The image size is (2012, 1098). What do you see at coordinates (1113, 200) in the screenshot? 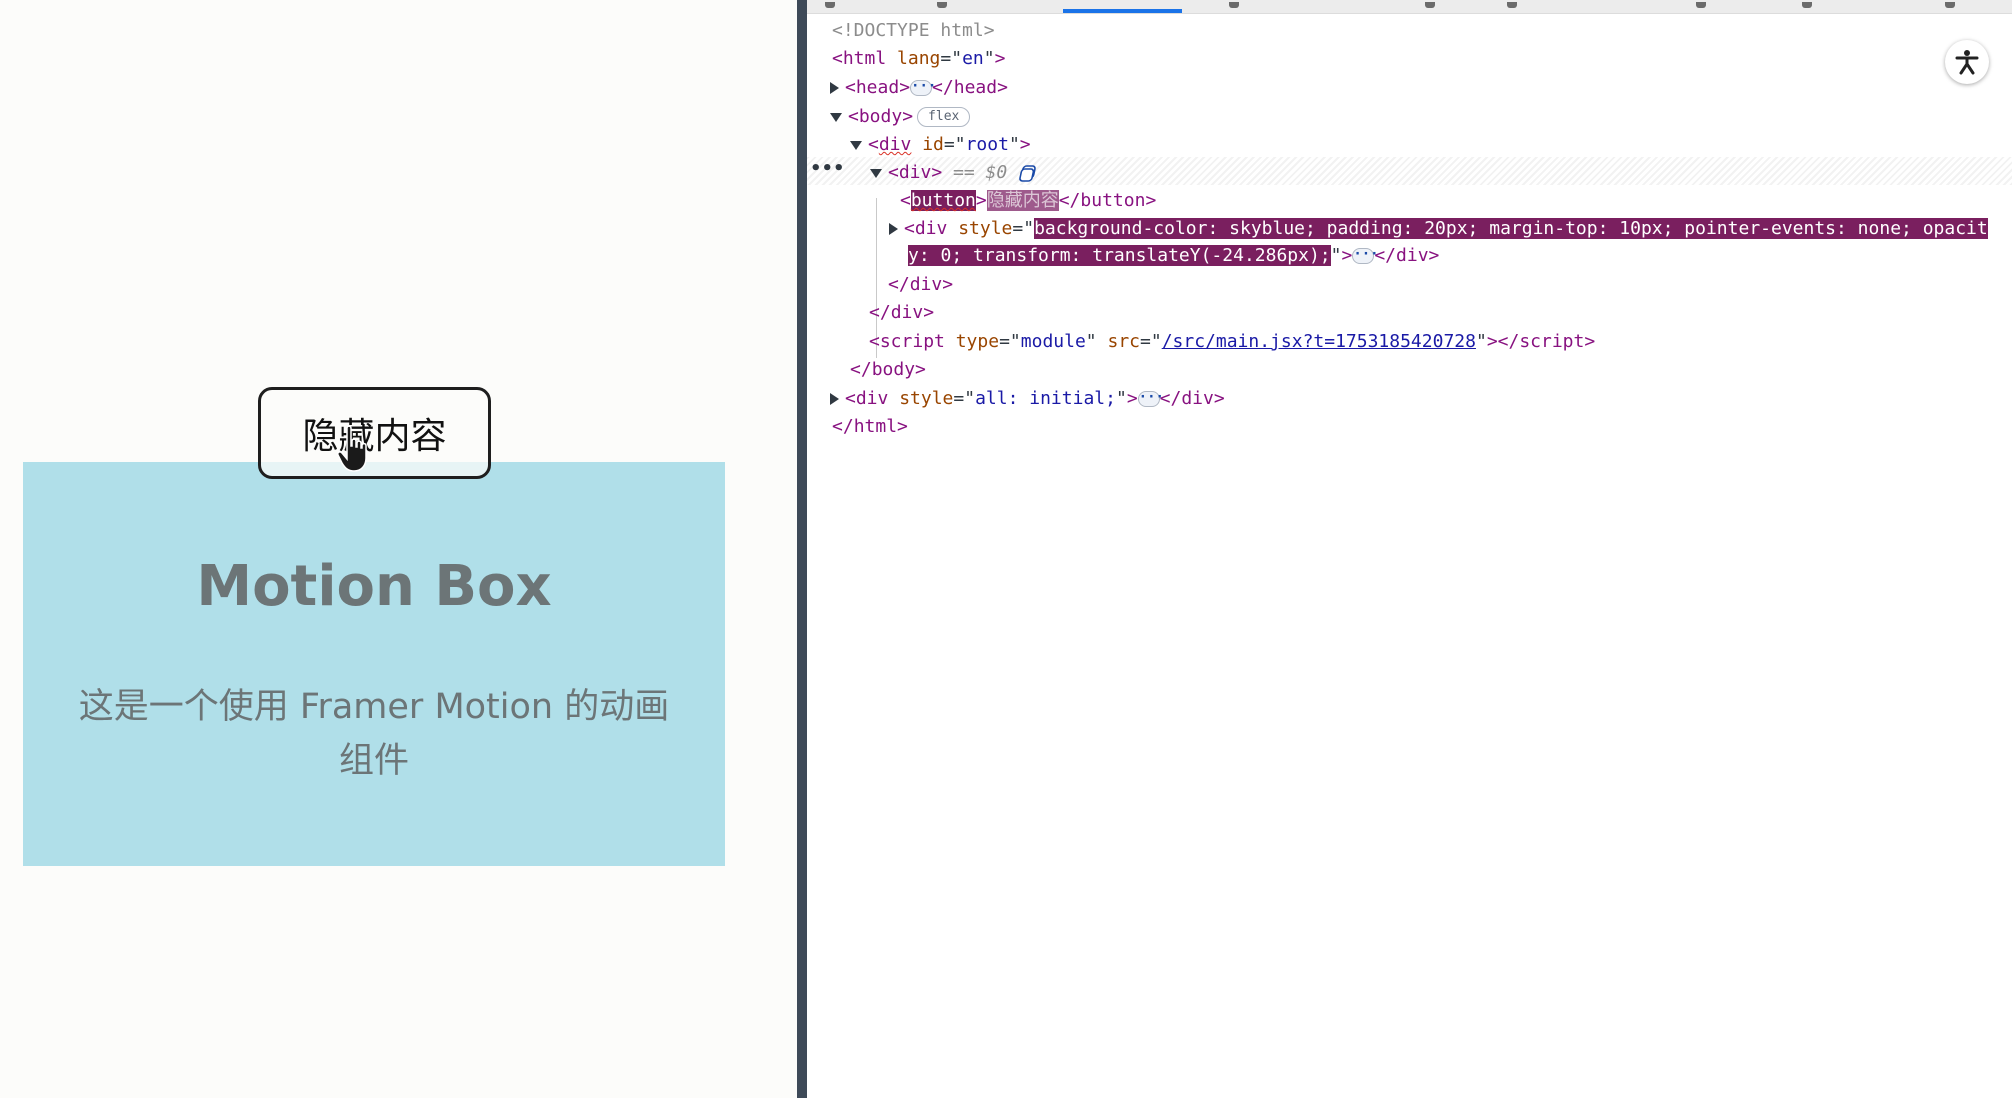
I see `button-close-tag-name: button` at bounding box center [1113, 200].